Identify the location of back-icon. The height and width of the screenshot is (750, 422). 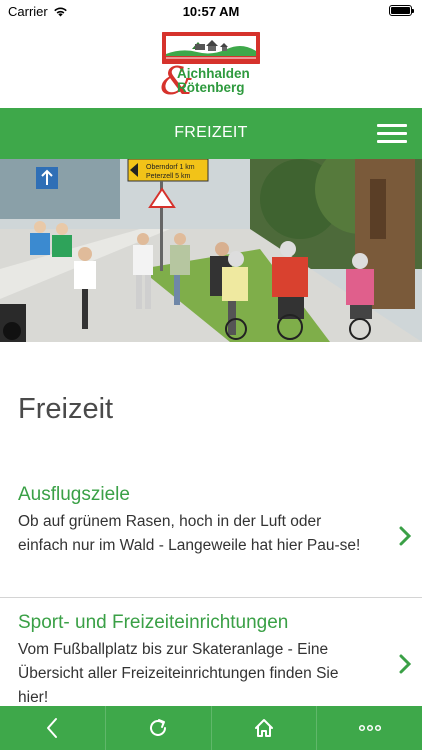
(52, 728).